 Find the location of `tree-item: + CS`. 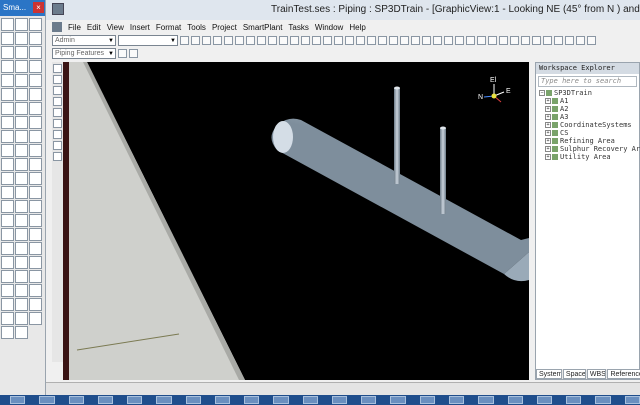

tree-item: + CS is located at coordinates (587, 133).